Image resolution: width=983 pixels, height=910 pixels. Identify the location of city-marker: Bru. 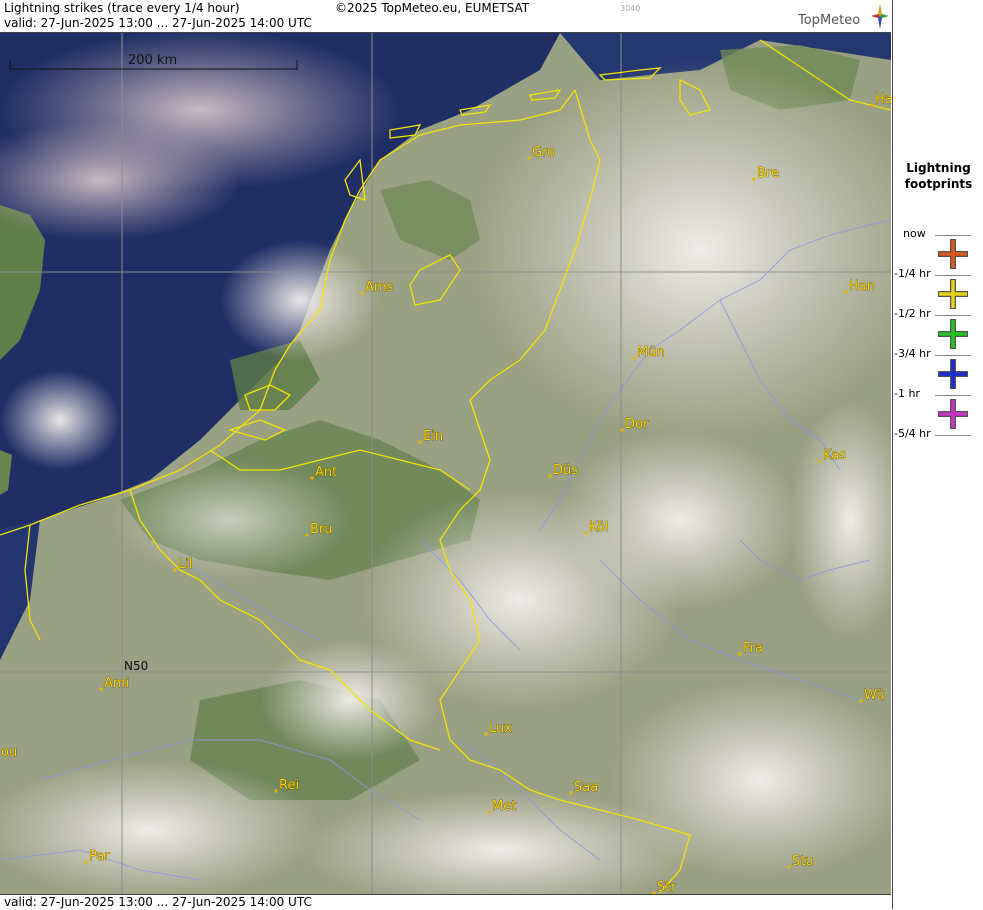
(319, 529).